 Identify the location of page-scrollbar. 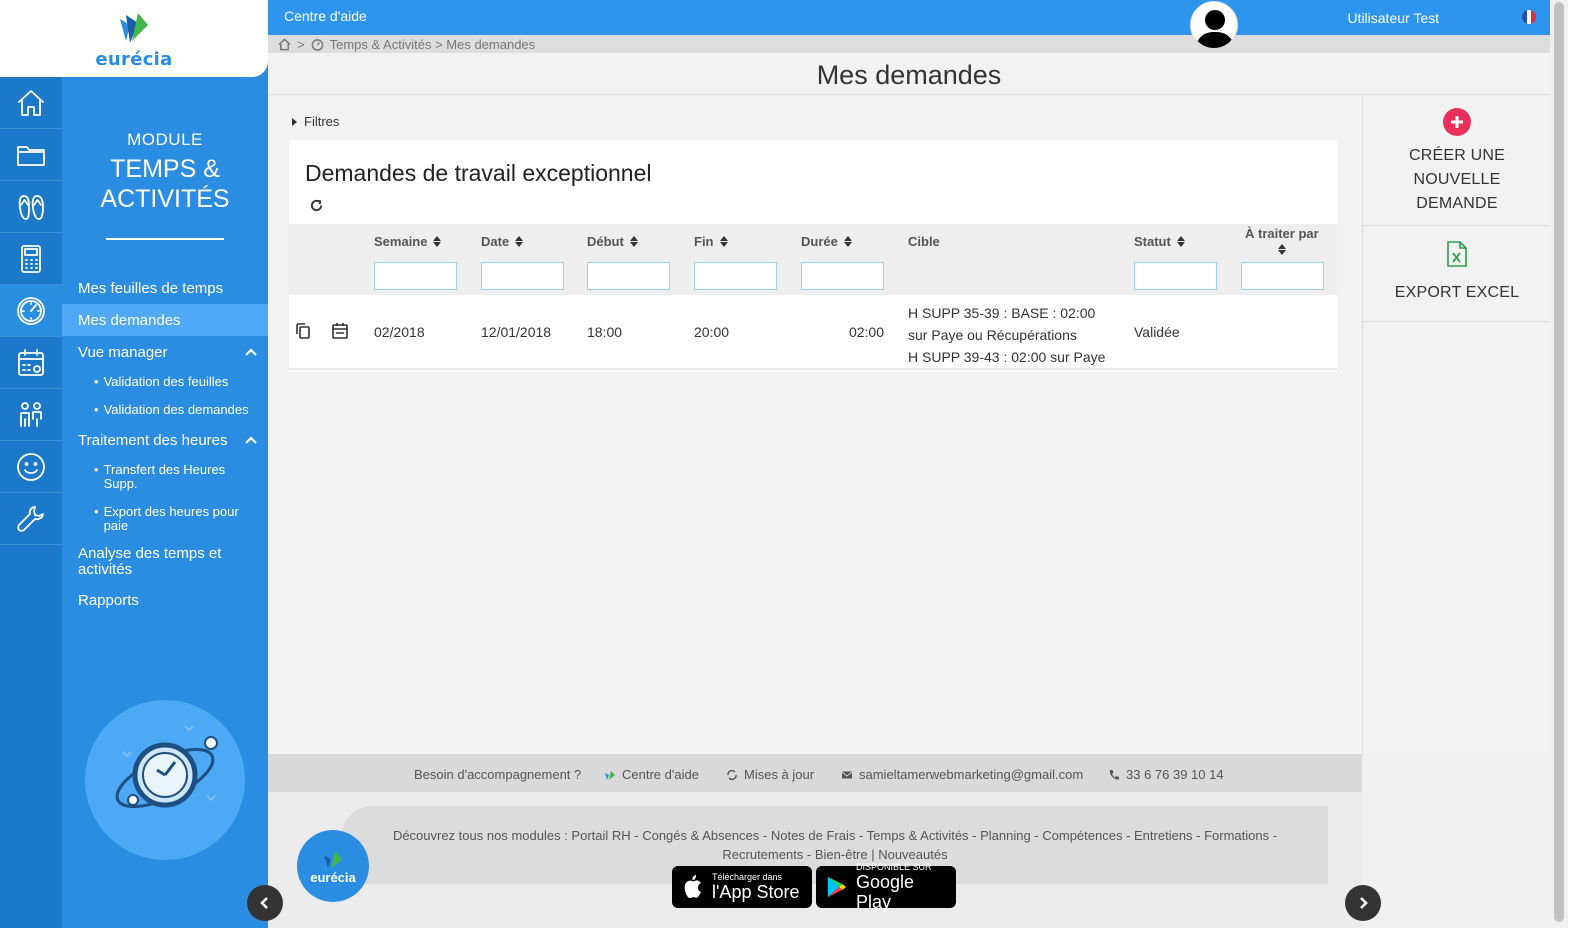
(1559, 464).